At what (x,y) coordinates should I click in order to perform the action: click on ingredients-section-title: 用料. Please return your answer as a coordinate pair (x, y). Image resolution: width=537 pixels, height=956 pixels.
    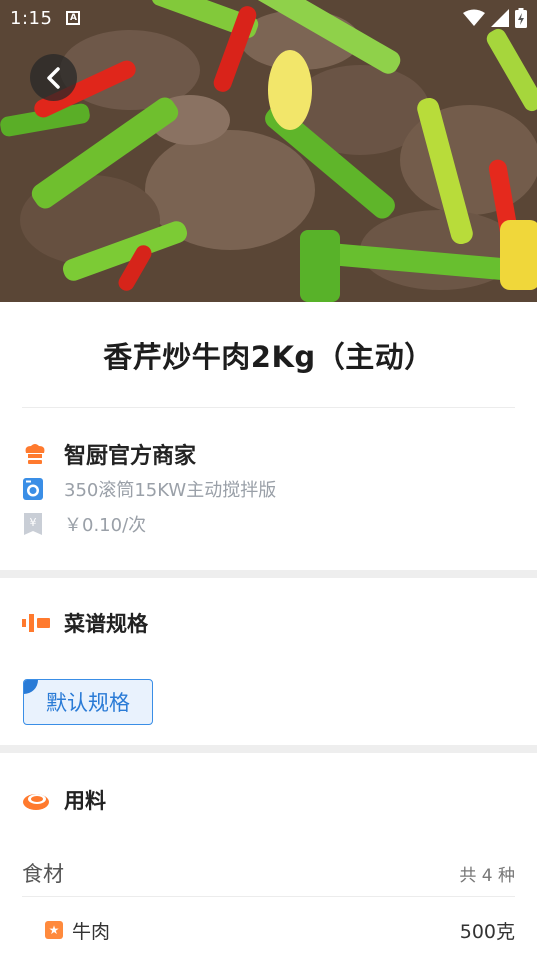
    Looking at the image, I should click on (85, 801).